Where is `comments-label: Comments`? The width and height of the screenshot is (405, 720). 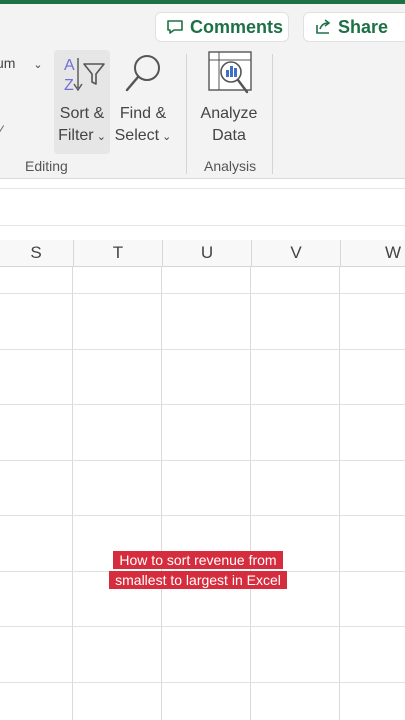 comments-label: Comments is located at coordinates (237, 26).